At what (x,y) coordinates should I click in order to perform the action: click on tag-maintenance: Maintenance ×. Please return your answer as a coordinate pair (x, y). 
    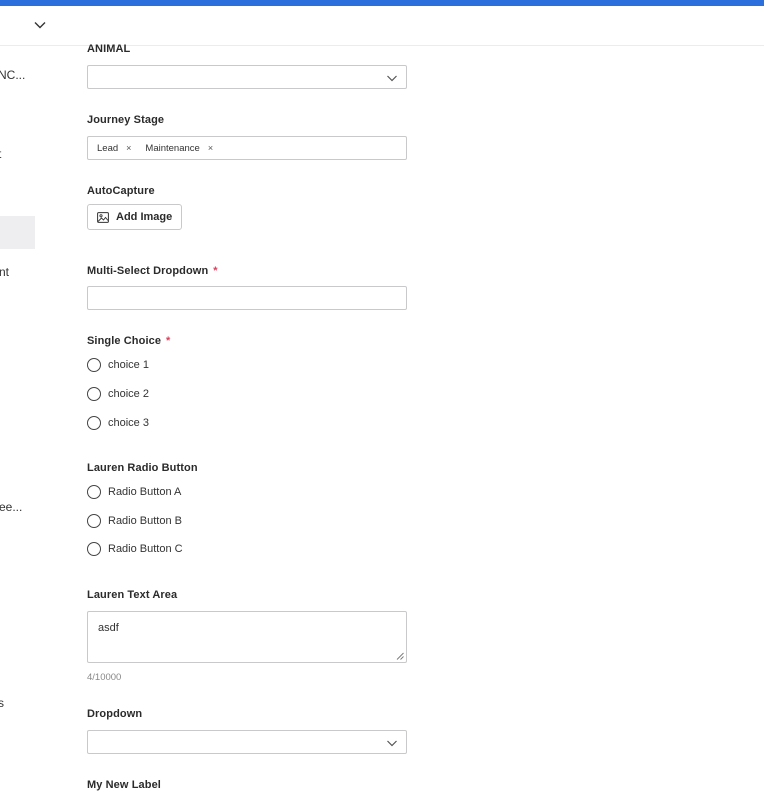
    Looking at the image, I should click on (179, 148).